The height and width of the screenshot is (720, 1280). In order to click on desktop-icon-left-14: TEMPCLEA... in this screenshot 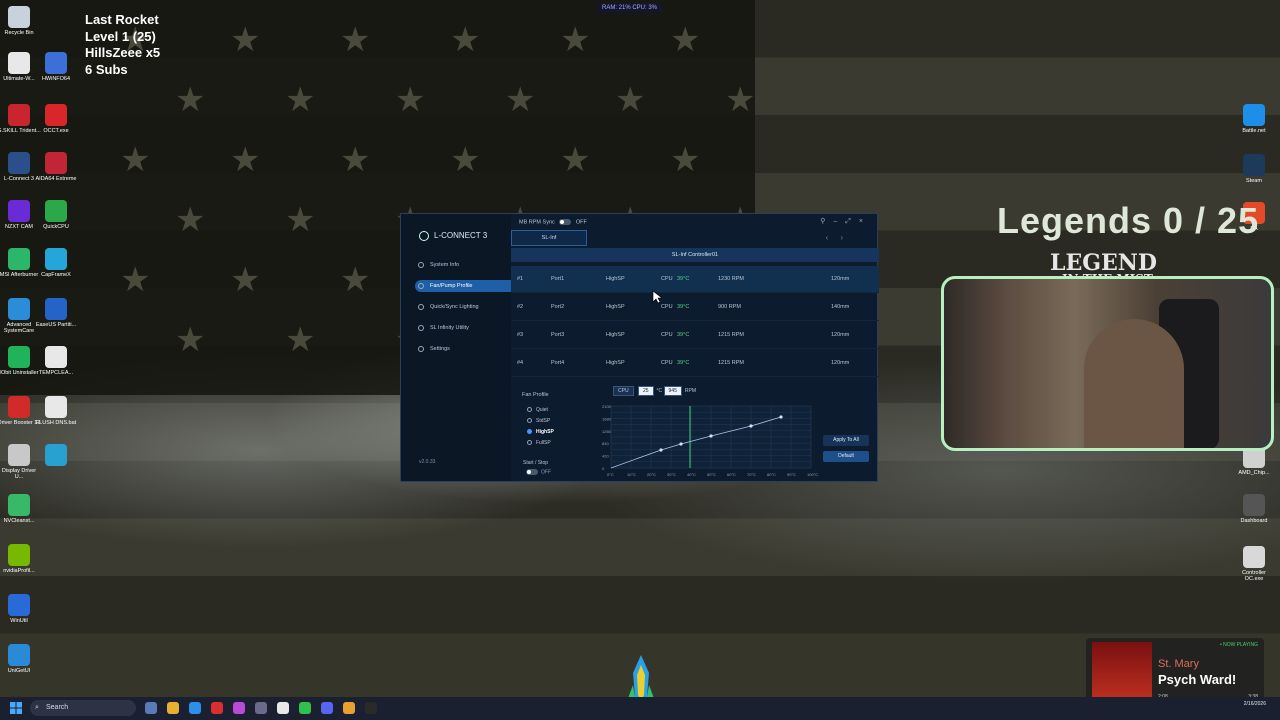, I will do `click(56, 361)`.